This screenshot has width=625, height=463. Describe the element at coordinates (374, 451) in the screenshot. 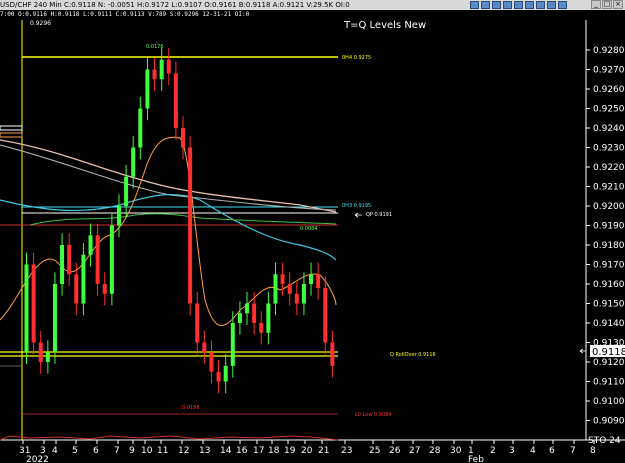

I see `date-tick-label: 25` at that location.